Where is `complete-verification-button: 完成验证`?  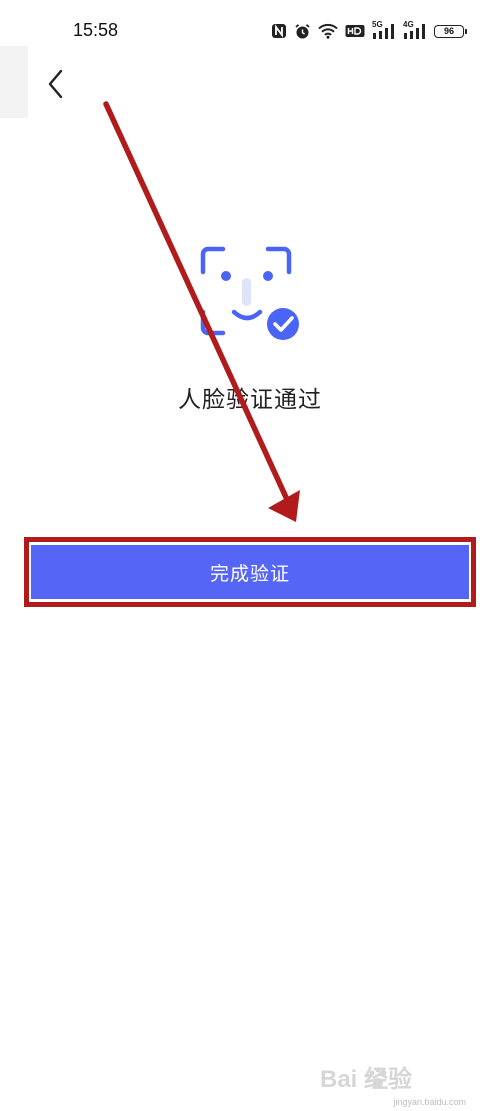
complete-verification-button: 完成验证 is located at coordinates (250, 572).